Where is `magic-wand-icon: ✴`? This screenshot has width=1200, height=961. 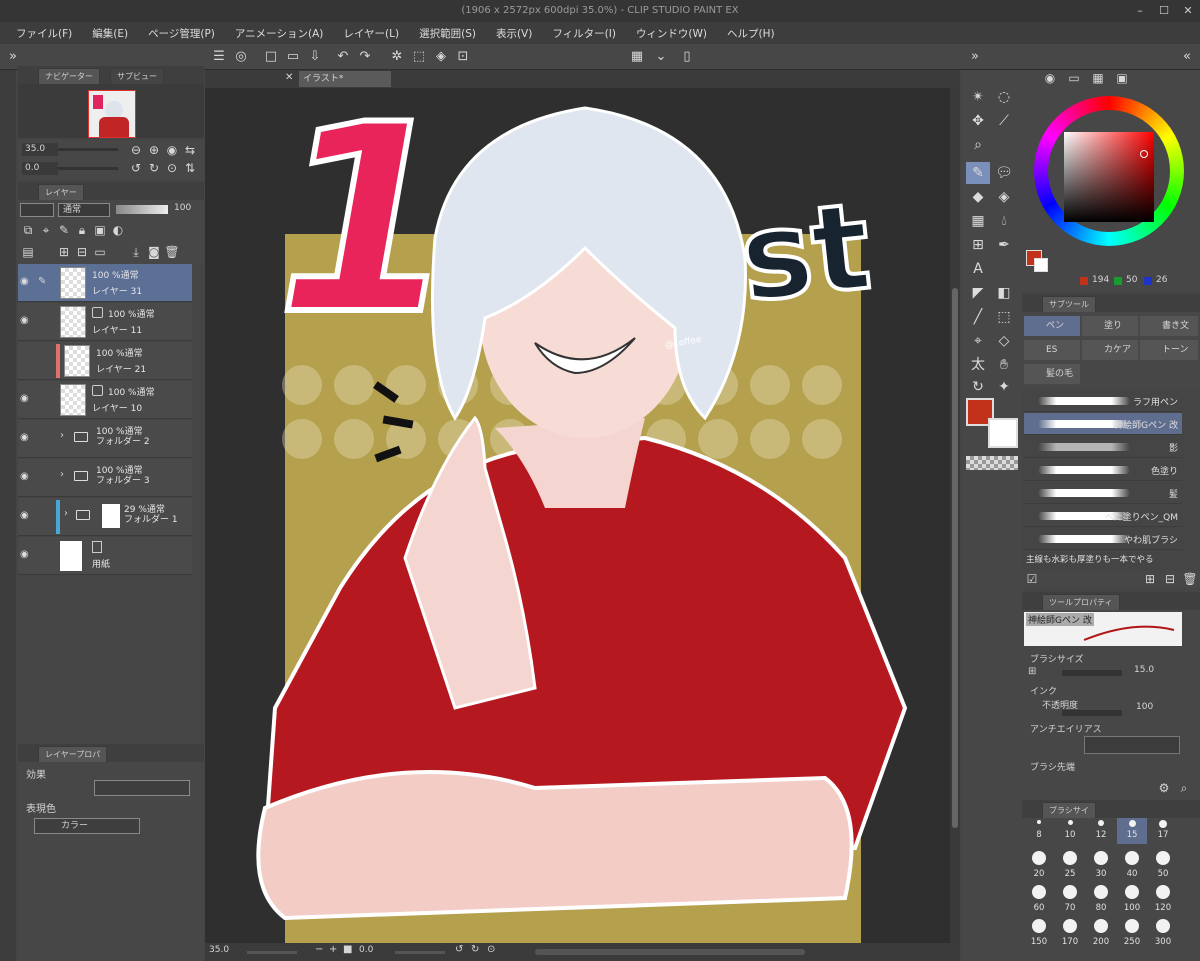 magic-wand-icon: ✴ is located at coordinates (978, 97).